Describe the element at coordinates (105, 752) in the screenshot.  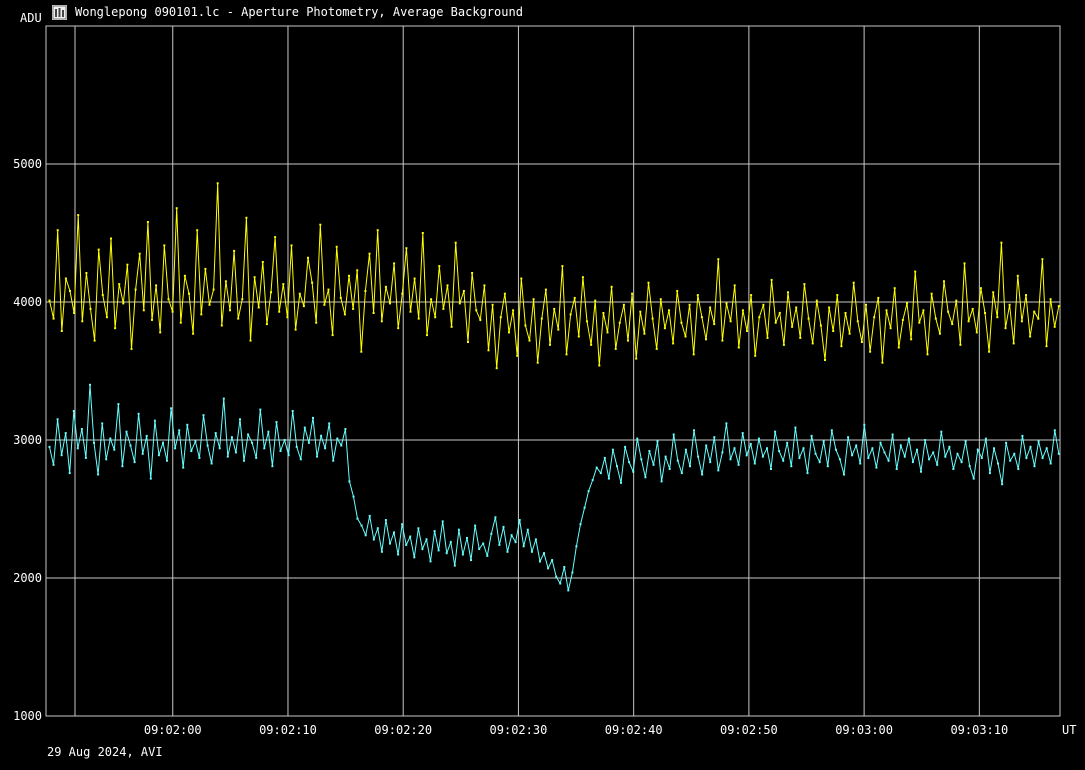
I see `footer-date-source: 29 Aug 2024, AVI` at that location.